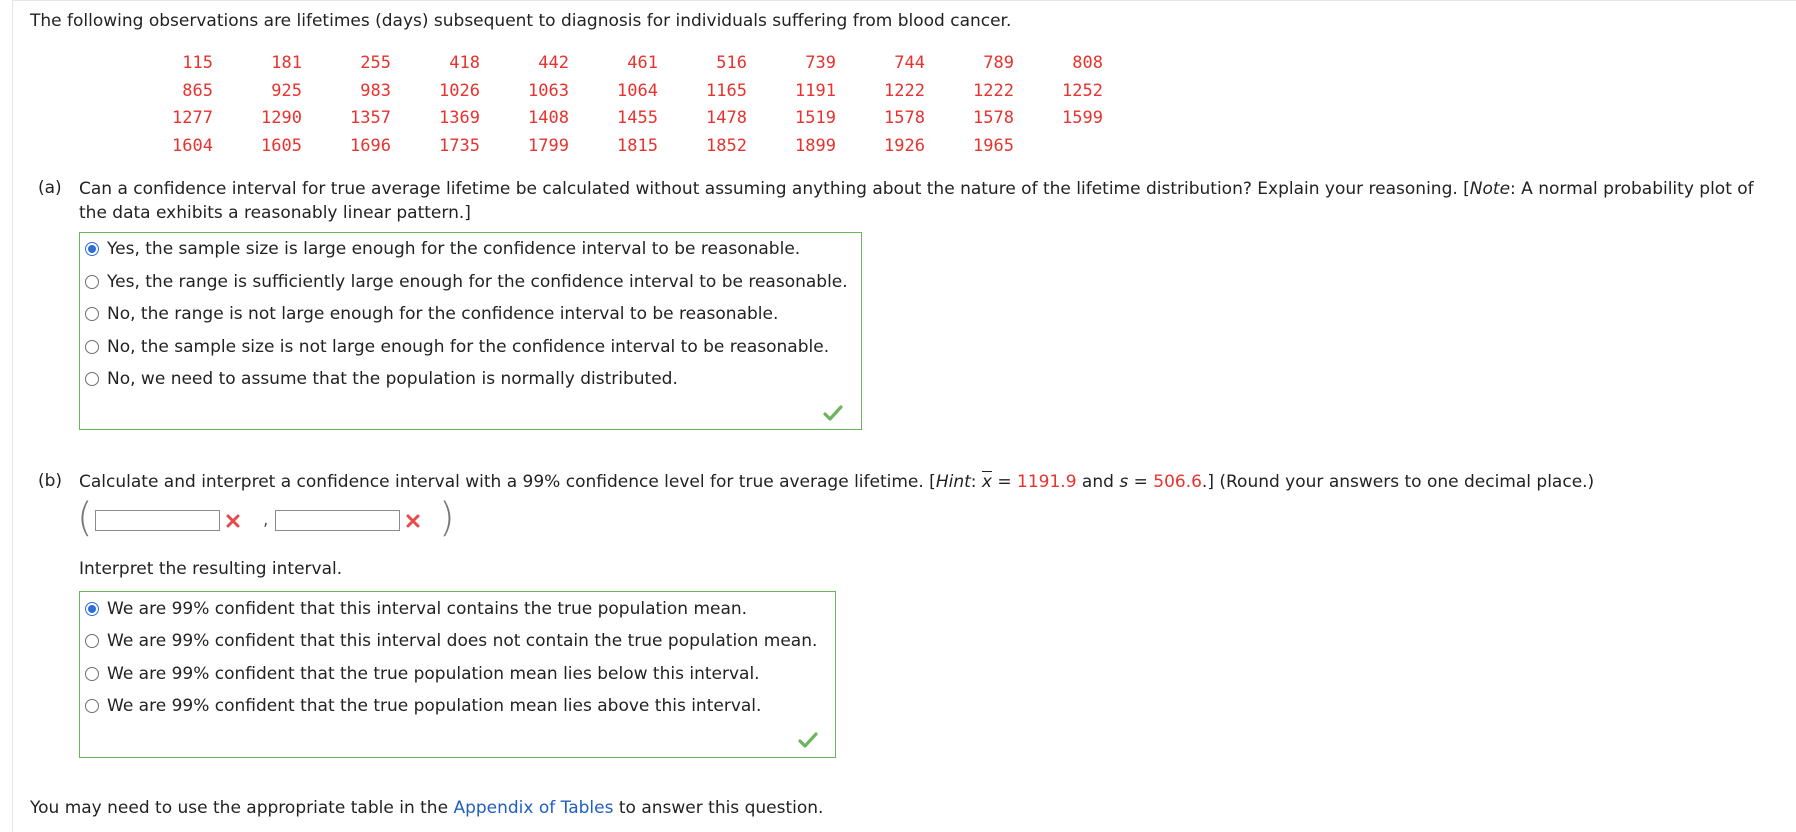  What do you see at coordinates (726, 90) in the screenshot?
I see `data-value: 1165` at bounding box center [726, 90].